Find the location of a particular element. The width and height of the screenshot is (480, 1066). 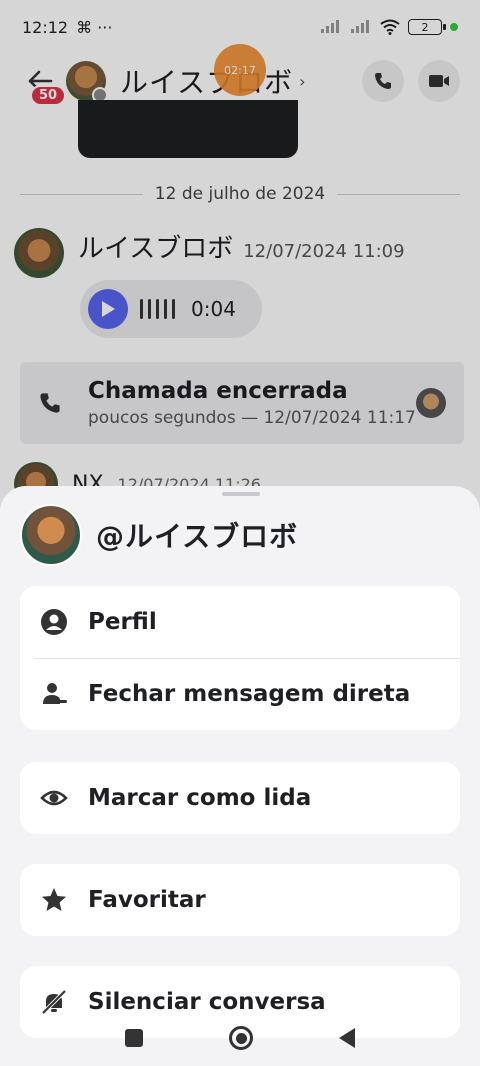

menu-group: Marcar como lida is located at coordinates (240, 798).